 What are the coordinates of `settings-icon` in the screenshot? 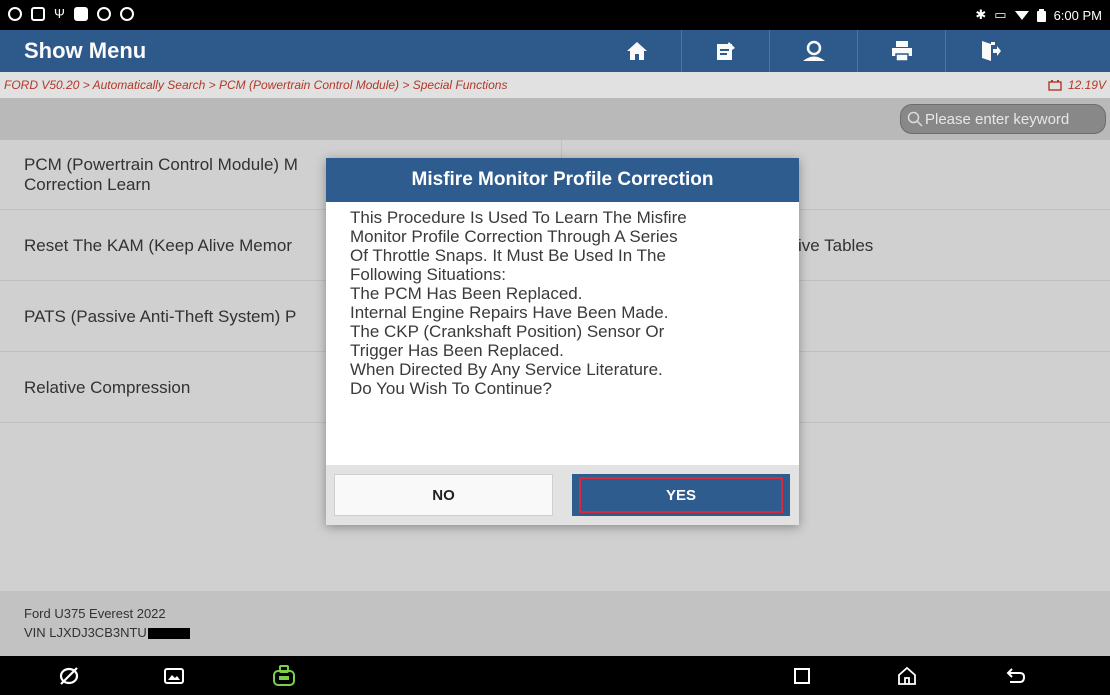 It's located at (126, 14).